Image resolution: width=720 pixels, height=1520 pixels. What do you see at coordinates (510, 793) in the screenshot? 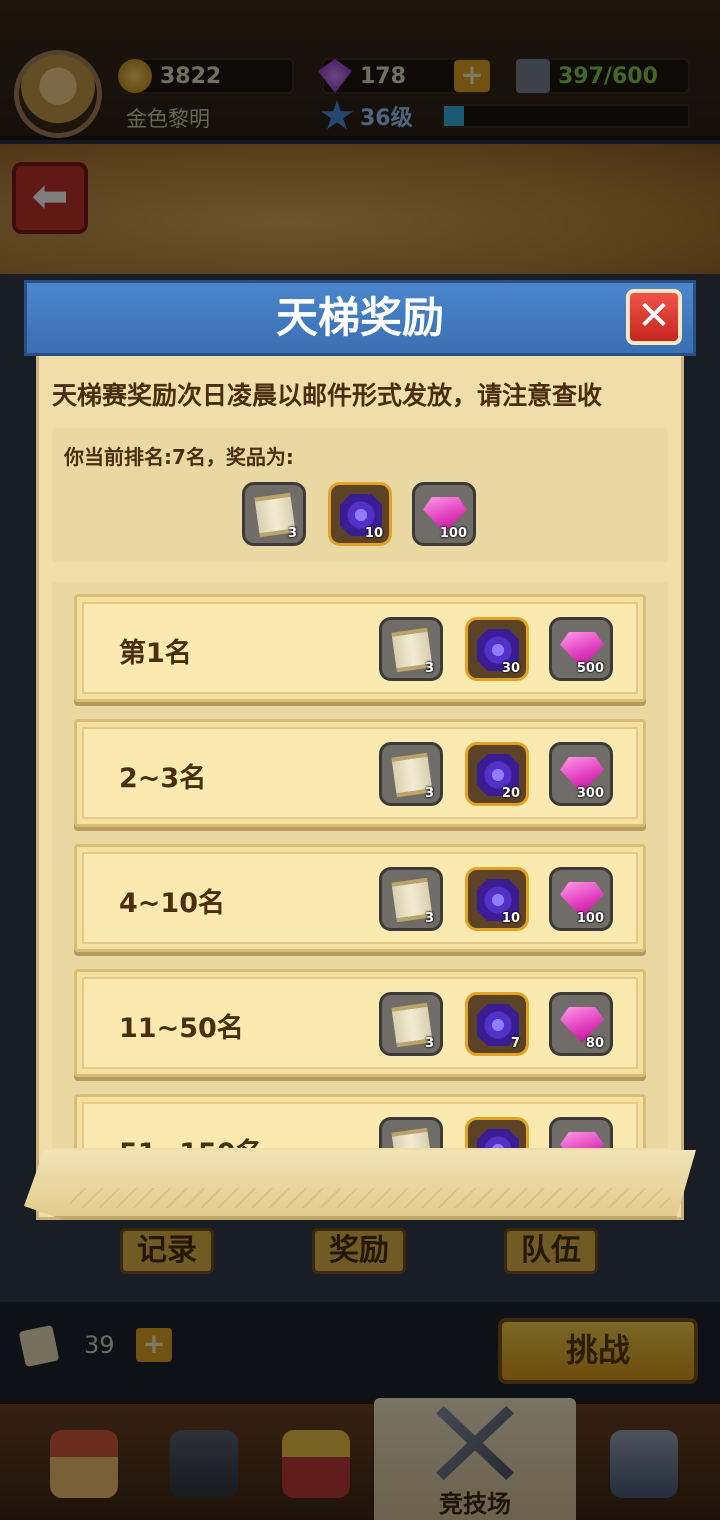
I see `reward-count: 20` at bounding box center [510, 793].